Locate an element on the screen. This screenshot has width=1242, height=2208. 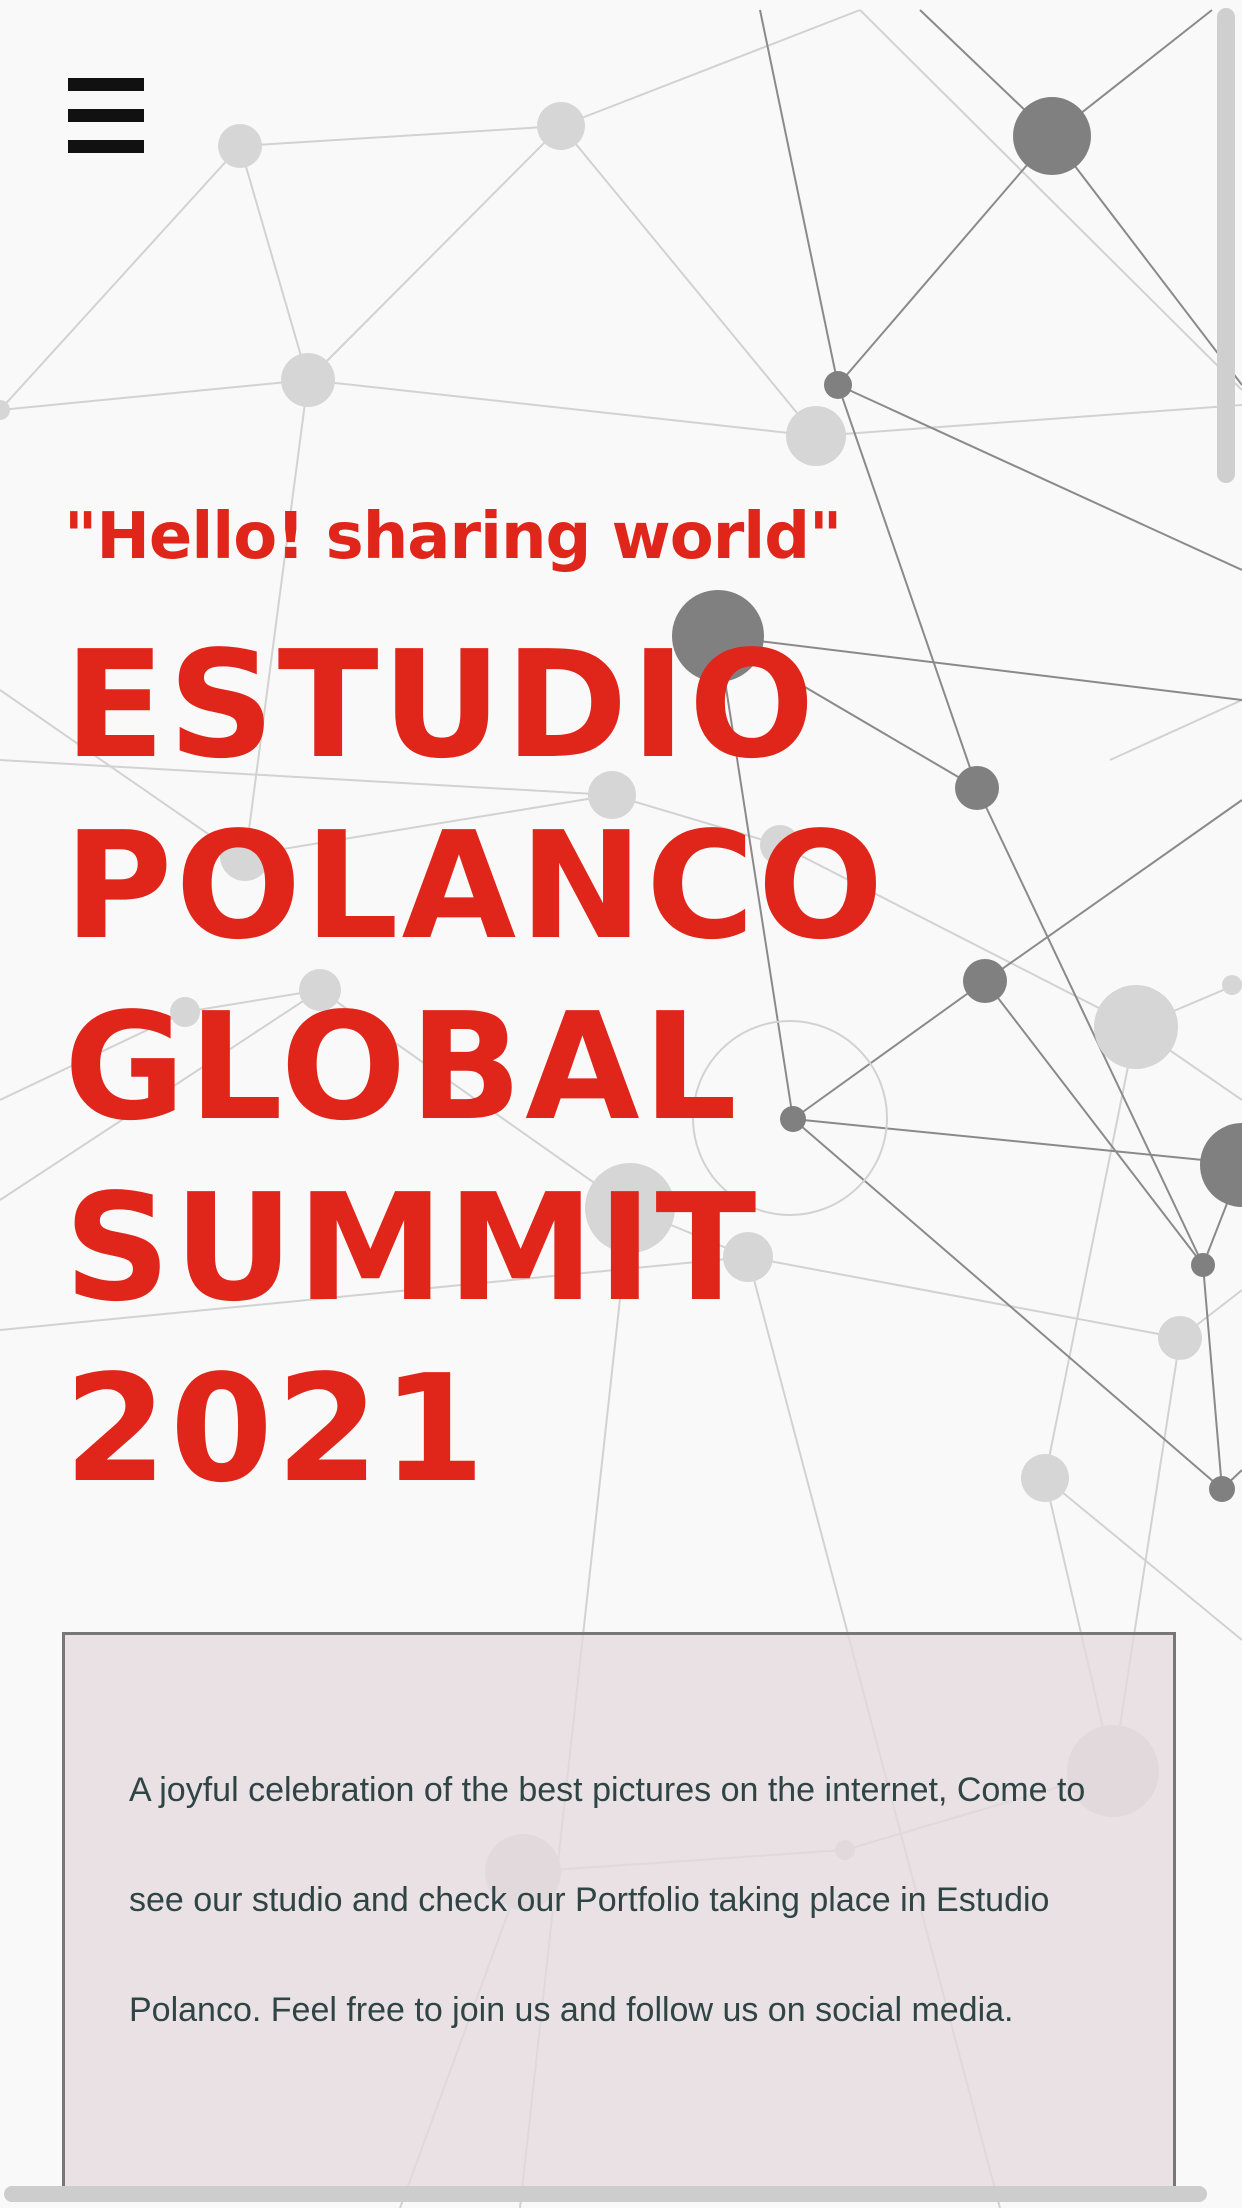
hero-tagline: "Hello! sharing world" is located at coordinates (453, 537).